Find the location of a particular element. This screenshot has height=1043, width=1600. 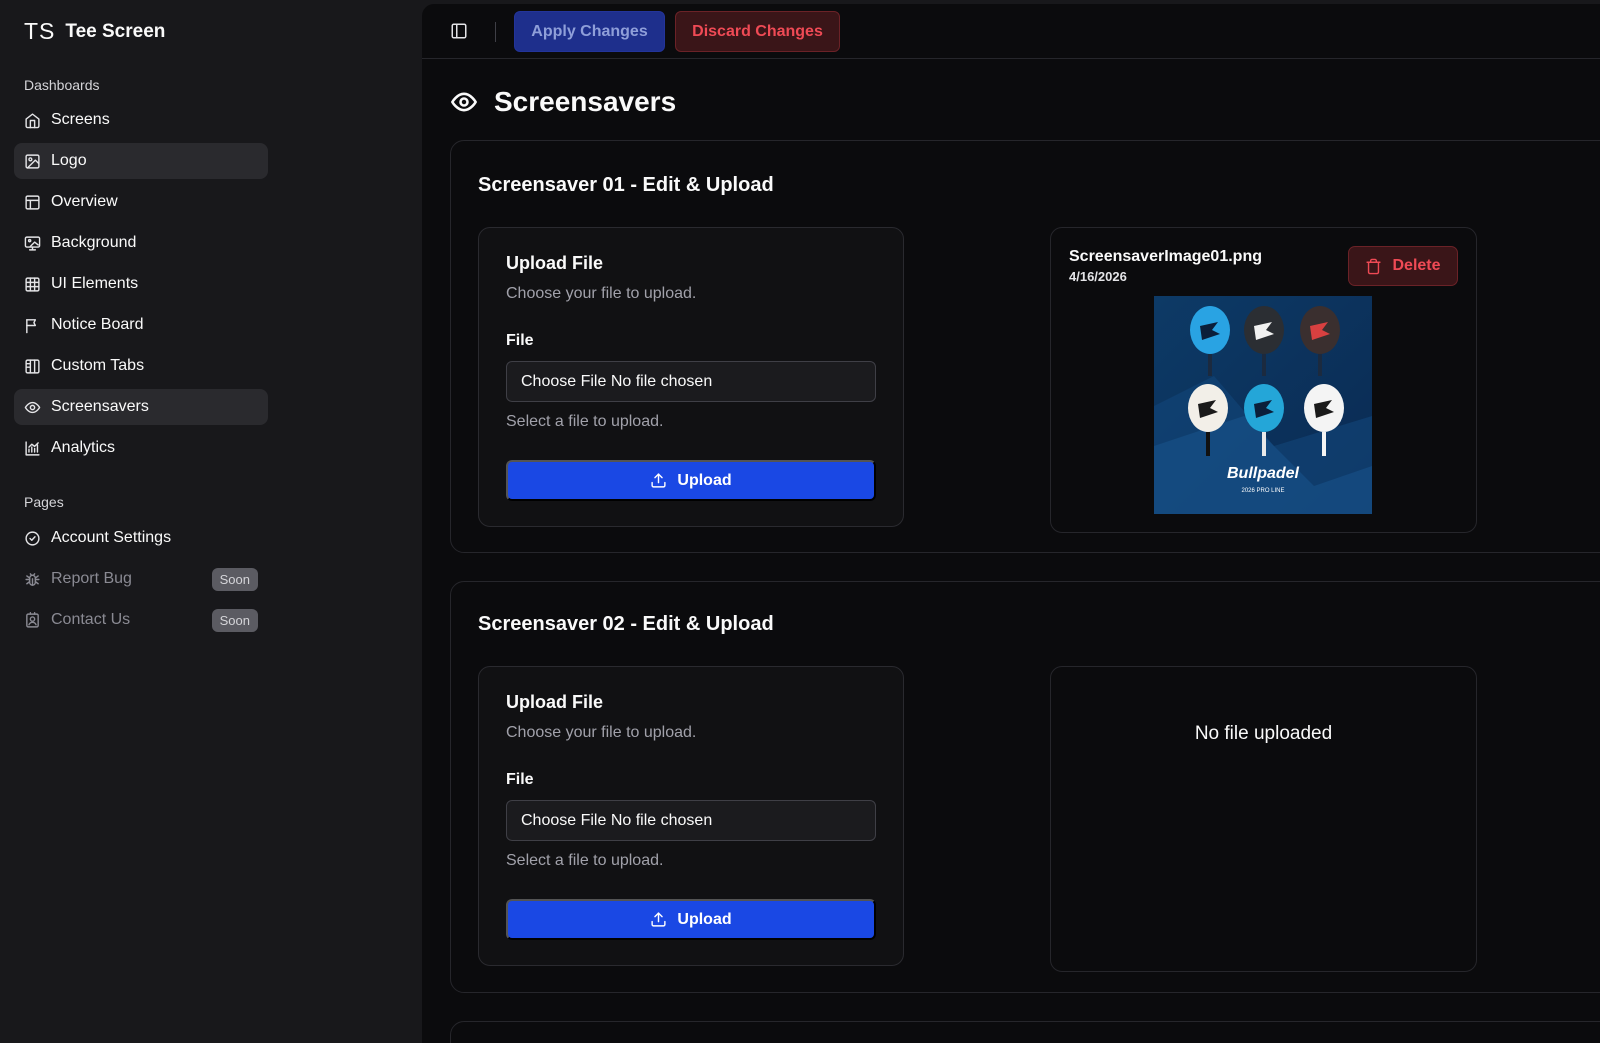

check-circle-icon is located at coordinates (32, 538).